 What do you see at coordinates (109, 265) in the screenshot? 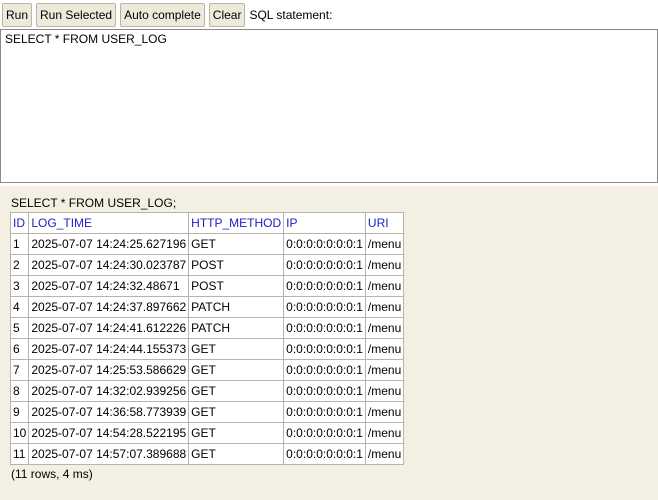
I see `cell-log-time: 2025-07-07 14:24:30.023787` at bounding box center [109, 265].